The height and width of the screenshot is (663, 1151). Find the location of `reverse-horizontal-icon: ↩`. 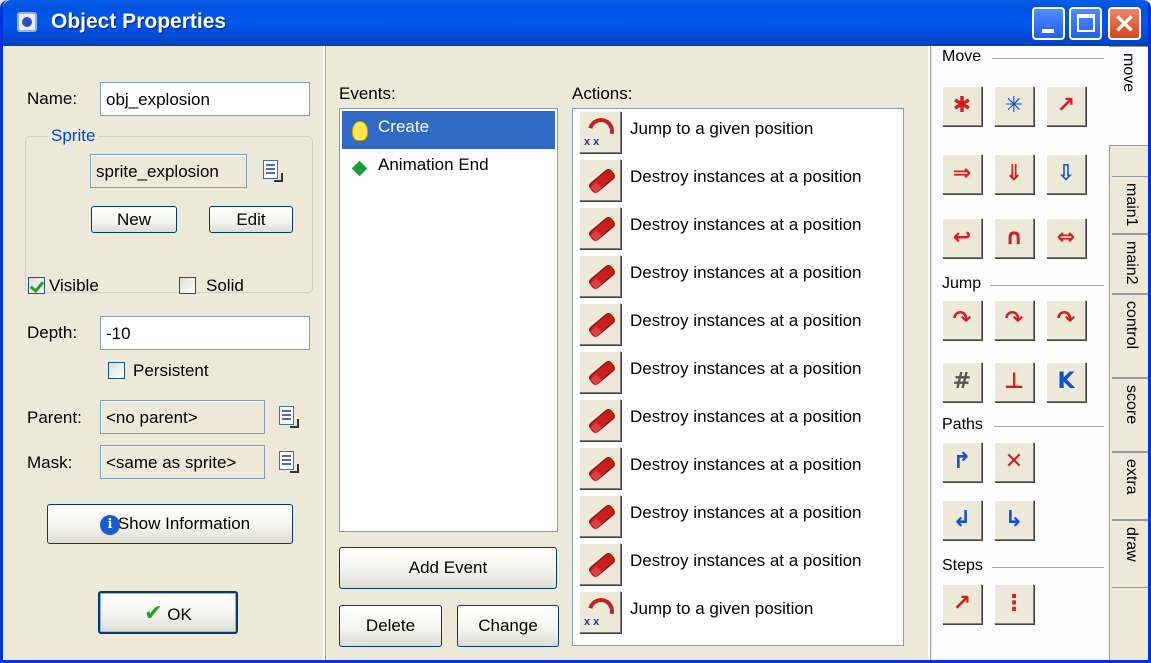

reverse-horizontal-icon: ↩ is located at coordinates (962, 238).